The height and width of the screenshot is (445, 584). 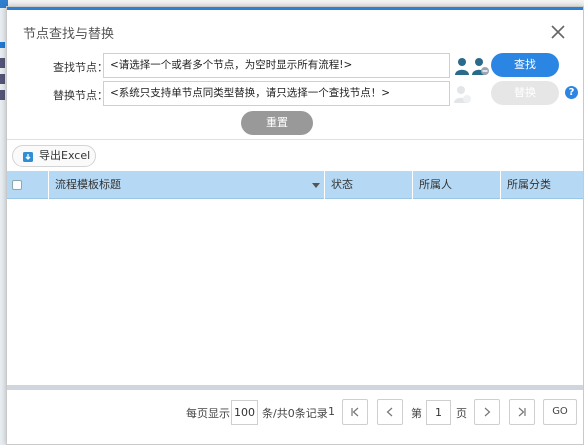 I want to click on export-excel-label: 导出Excel, so click(x=65, y=155).